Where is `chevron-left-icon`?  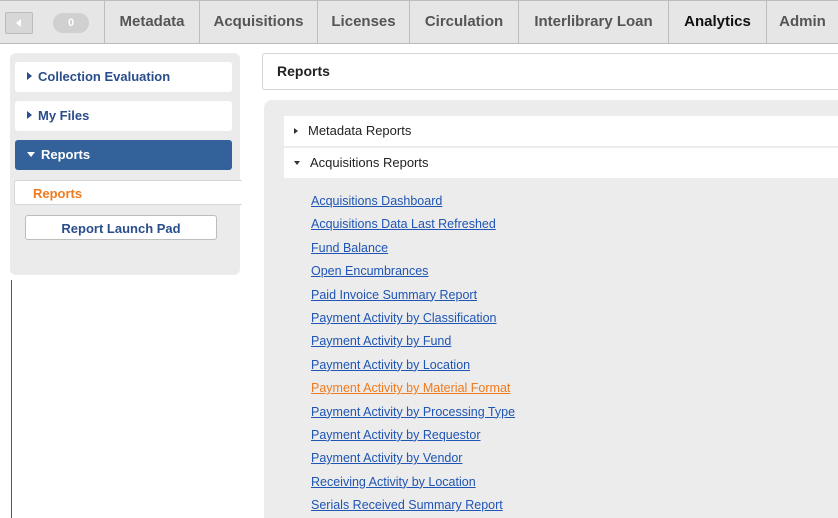 chevron-left-icon is located at coordinates (18, 23).